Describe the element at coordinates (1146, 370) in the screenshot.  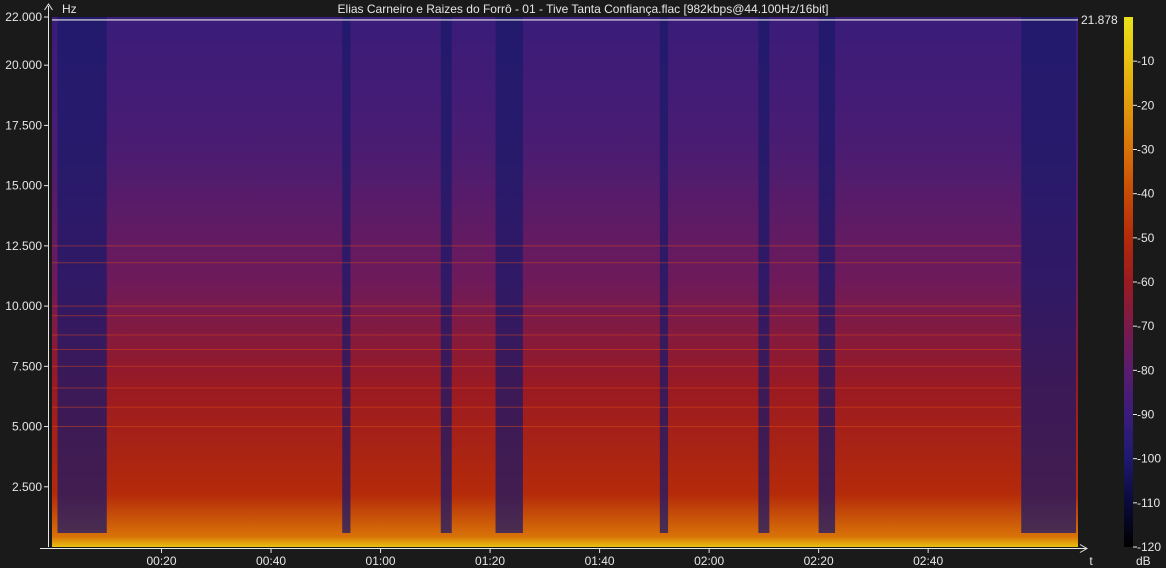
I see `colorbar-tick-label: -80` at that location.